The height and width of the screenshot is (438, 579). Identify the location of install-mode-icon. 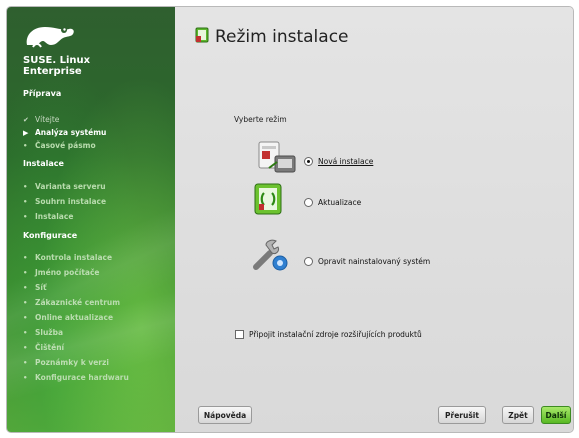
(202, 37).